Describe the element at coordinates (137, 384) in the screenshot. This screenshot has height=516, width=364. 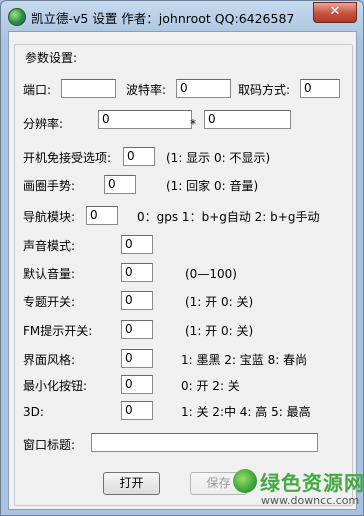
I see `minimize-button-input: 0` at that location.